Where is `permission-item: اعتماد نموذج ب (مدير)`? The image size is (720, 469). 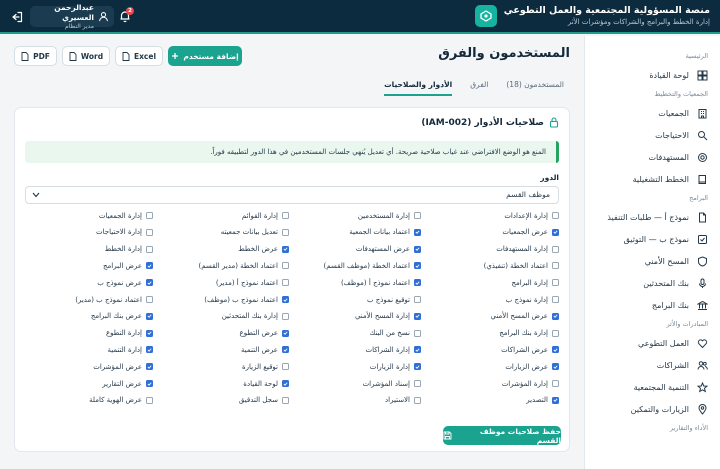 permission-item: اعتماد نموذج ب (مدير) is located at coordinates (114, 299).